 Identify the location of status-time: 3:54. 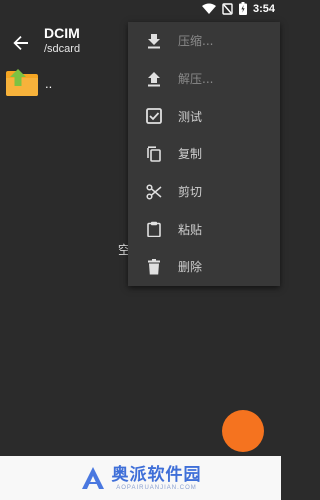
(263, 8).